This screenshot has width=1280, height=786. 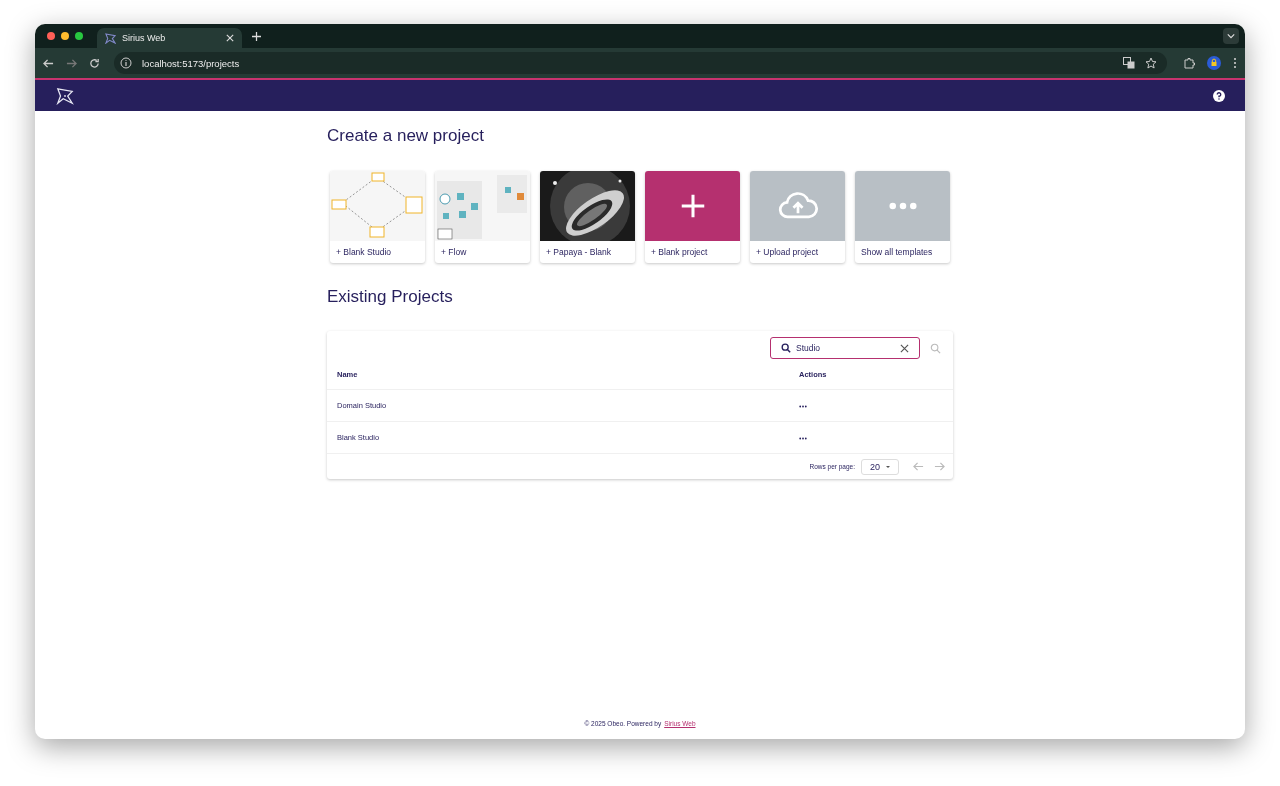 I want to click on back-icon, so click(x=48, y=63).